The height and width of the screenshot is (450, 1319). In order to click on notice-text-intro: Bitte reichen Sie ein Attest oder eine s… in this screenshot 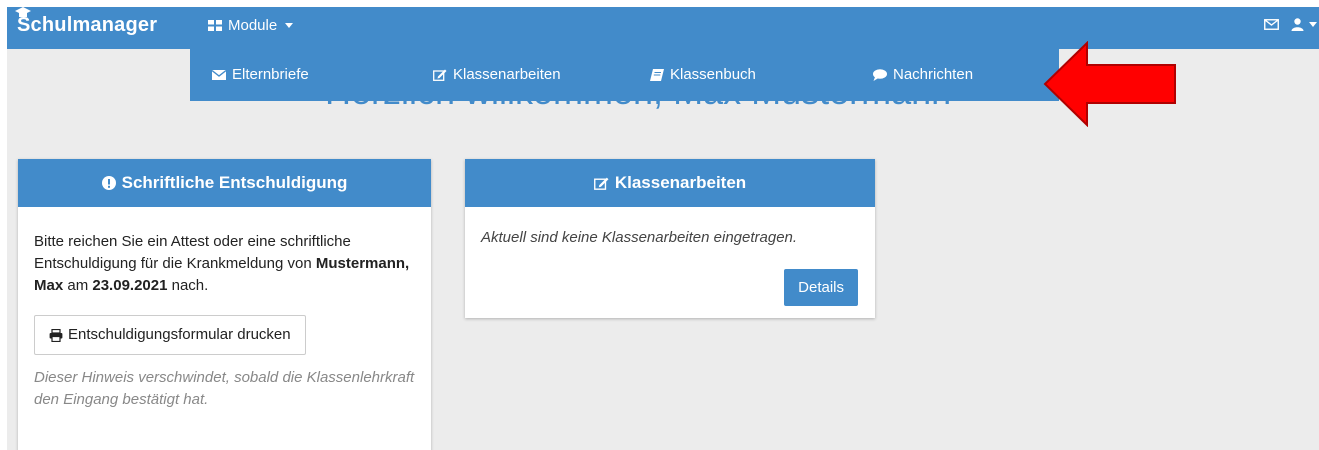, I will do `click(192, 252)`.